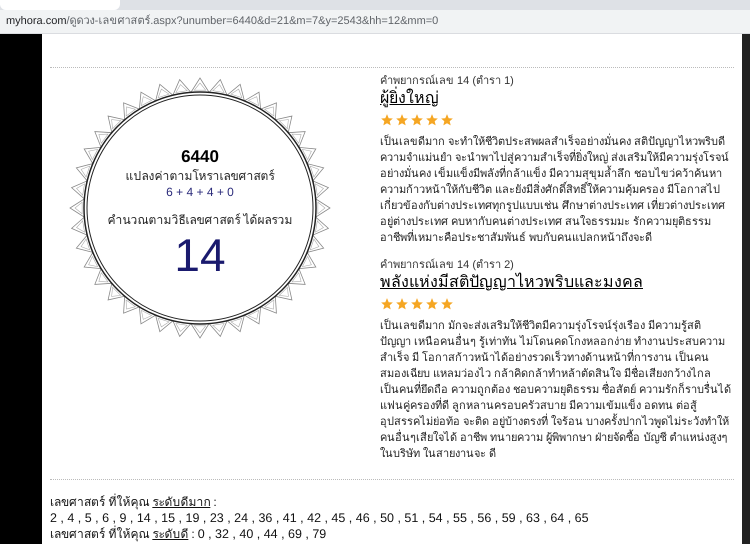  I want to click on prediction-title: ผู้ยิ่งใหญ่, so click(409, 99).